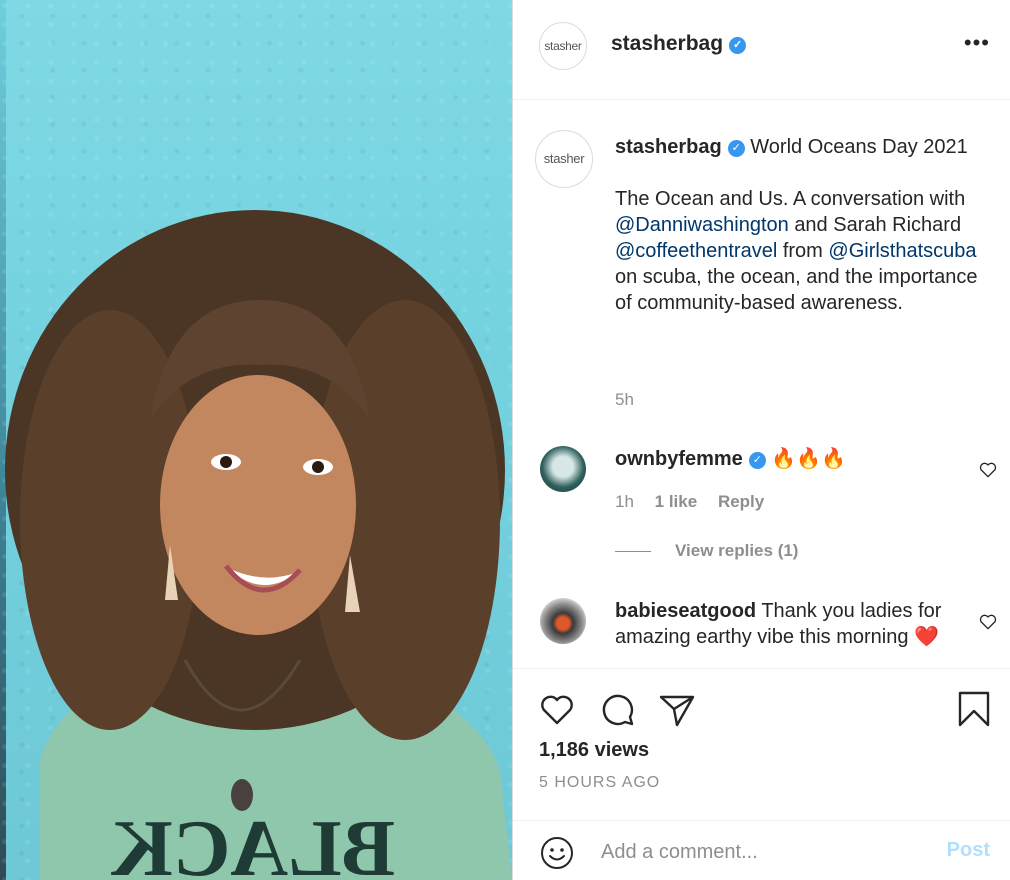  What do you see at coordinates (677, 709) in the screenshot?
I see `share-paper-plane-icon` at bounding box center [677, 709].